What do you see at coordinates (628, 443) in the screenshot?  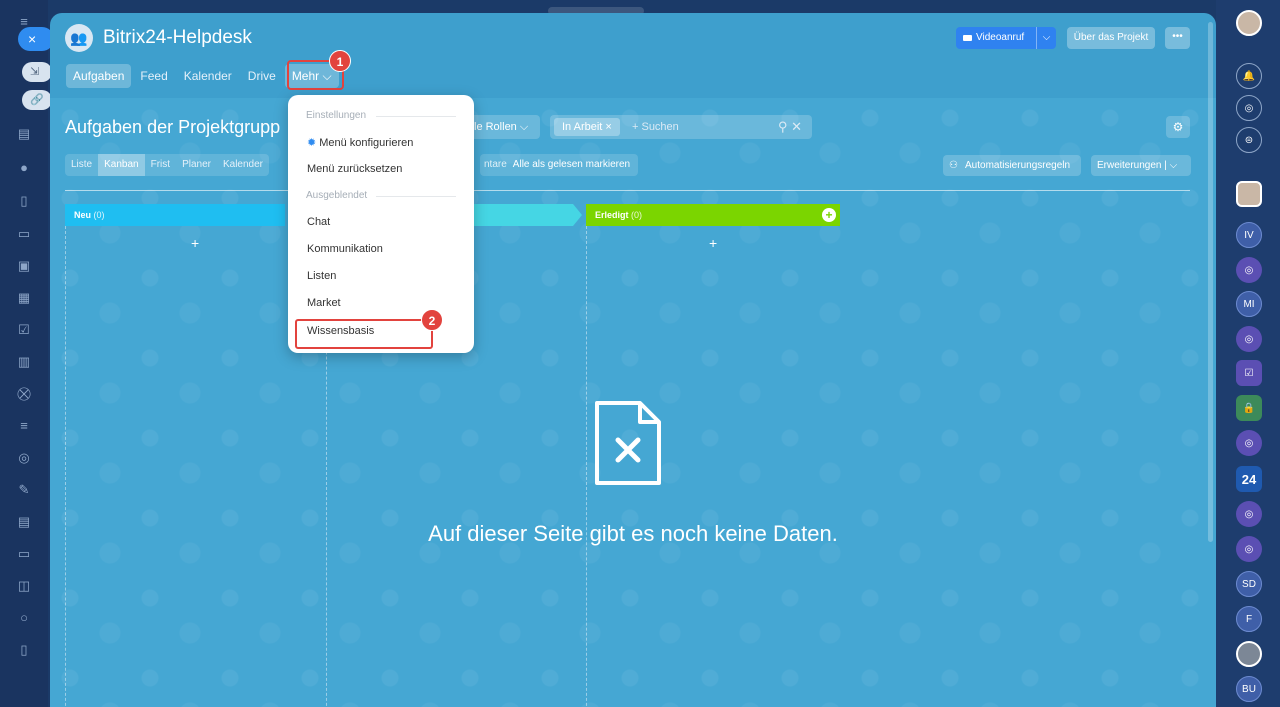 I see `empty-document-icon` at bounding box center [628, 443].